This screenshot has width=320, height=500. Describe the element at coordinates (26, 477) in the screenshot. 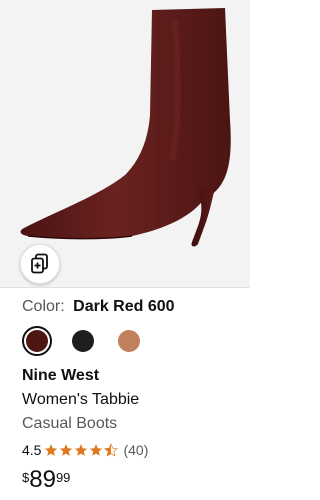

I see `price-symbol: $` at that location.